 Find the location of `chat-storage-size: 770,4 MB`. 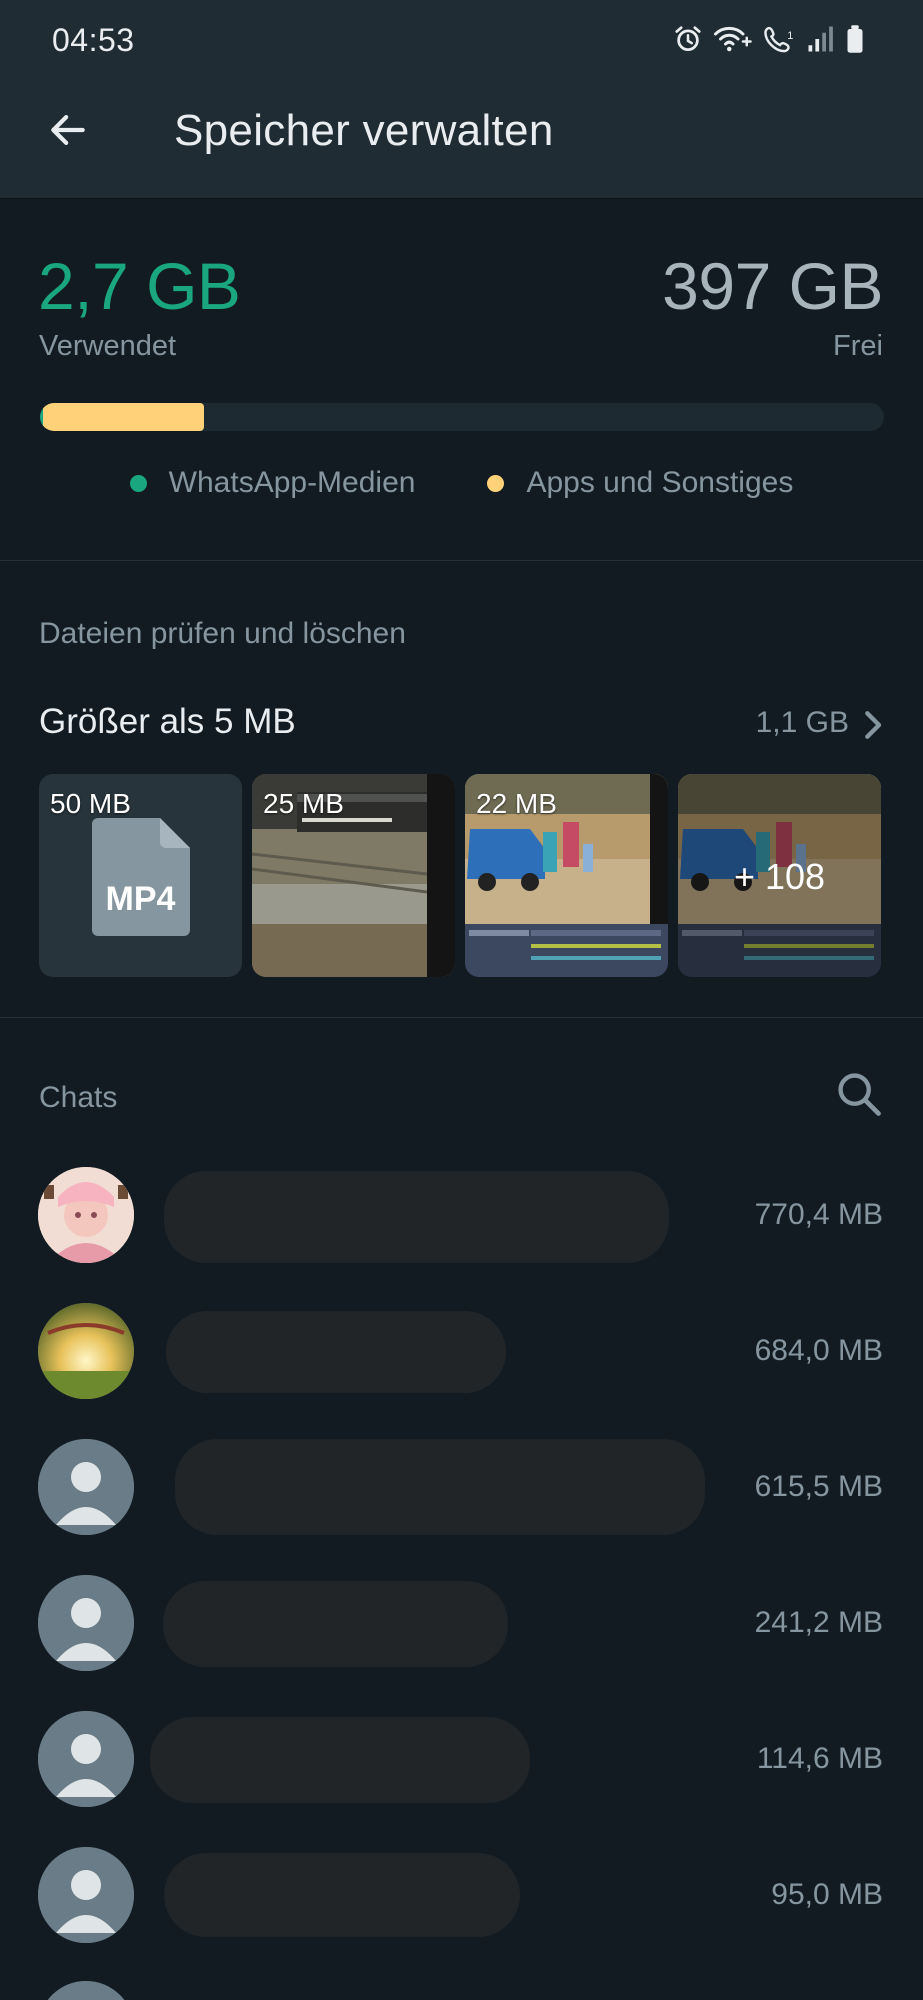

chat-storage-size: 770,4 MB is located at coordinates (818, 1214).